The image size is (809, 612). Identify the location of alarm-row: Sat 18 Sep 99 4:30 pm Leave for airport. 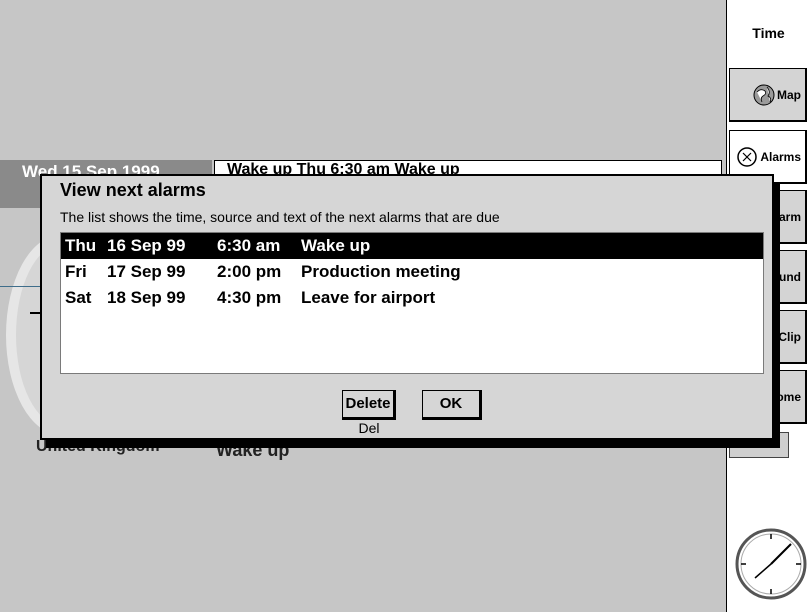
(412, 298).